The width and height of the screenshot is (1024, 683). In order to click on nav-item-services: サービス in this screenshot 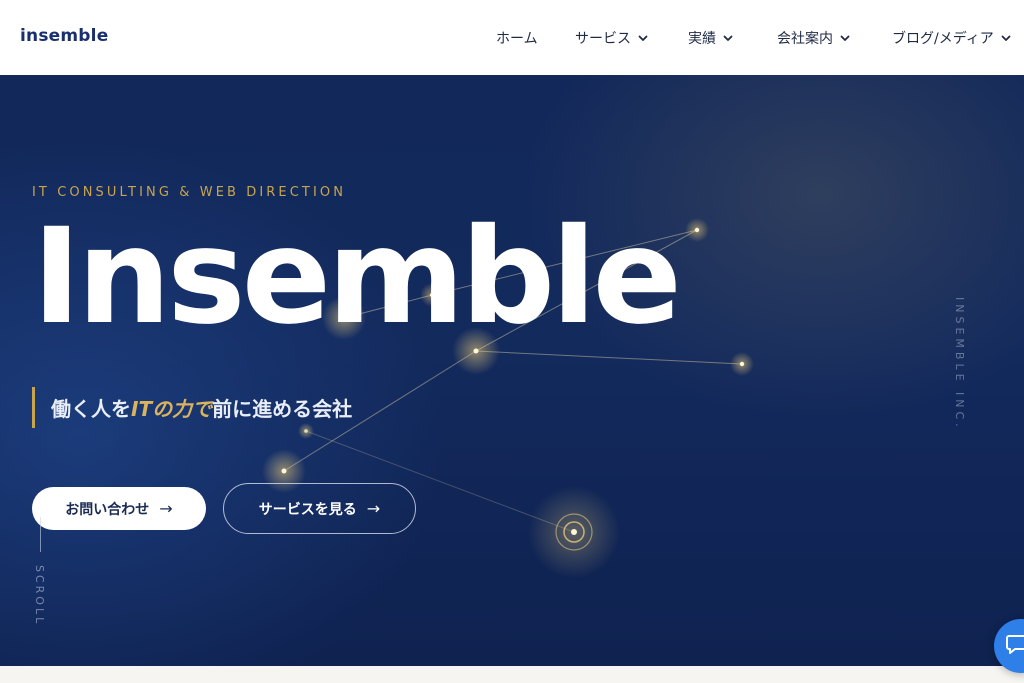, I will do `click(612, 38)`.